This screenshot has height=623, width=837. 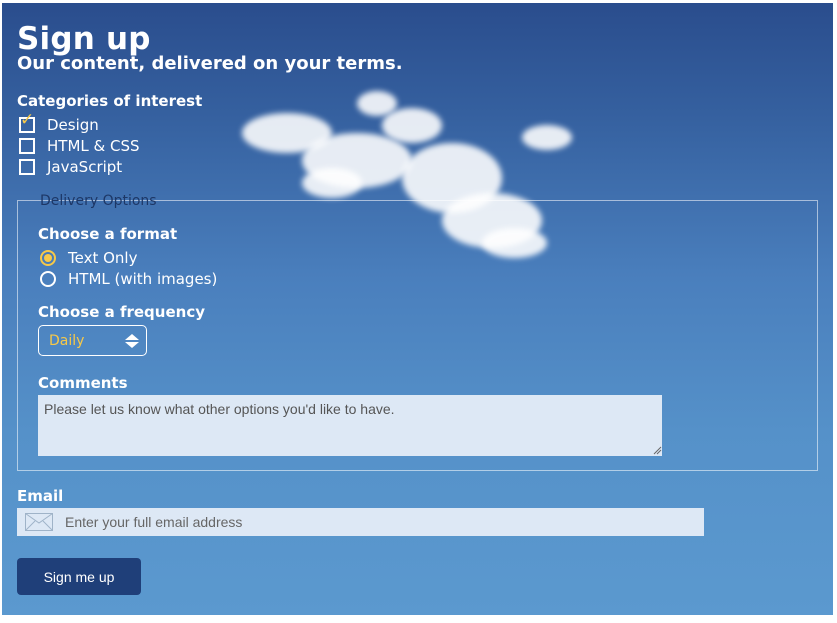 I want to click on categories-label: Categories of interest, so click(x=110, y=101).